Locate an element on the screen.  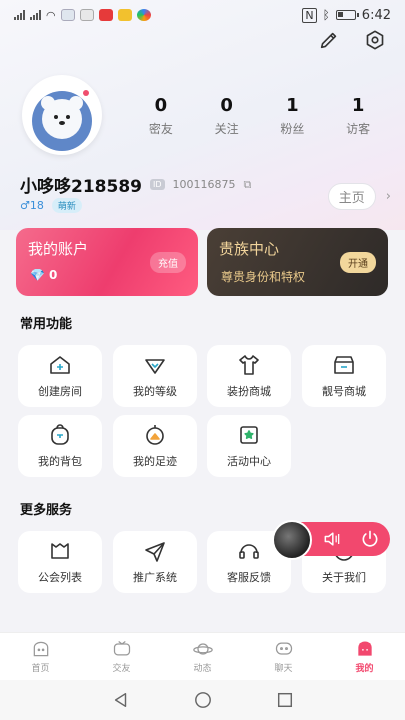
settings-icon is located at coordinates (375, 40).